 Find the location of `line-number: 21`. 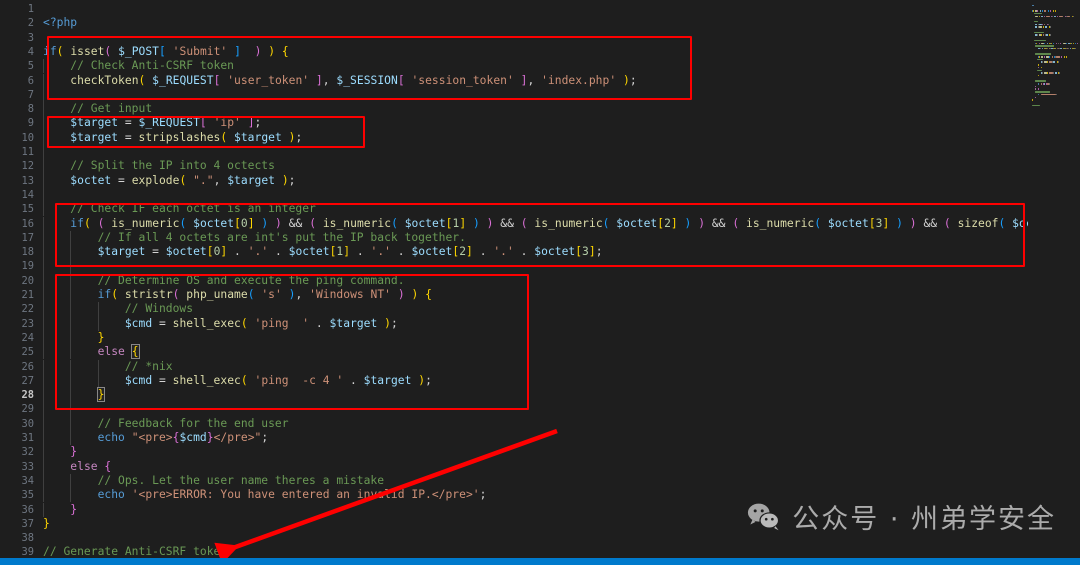

line-number: 21 is located at coordinates (27, 295).